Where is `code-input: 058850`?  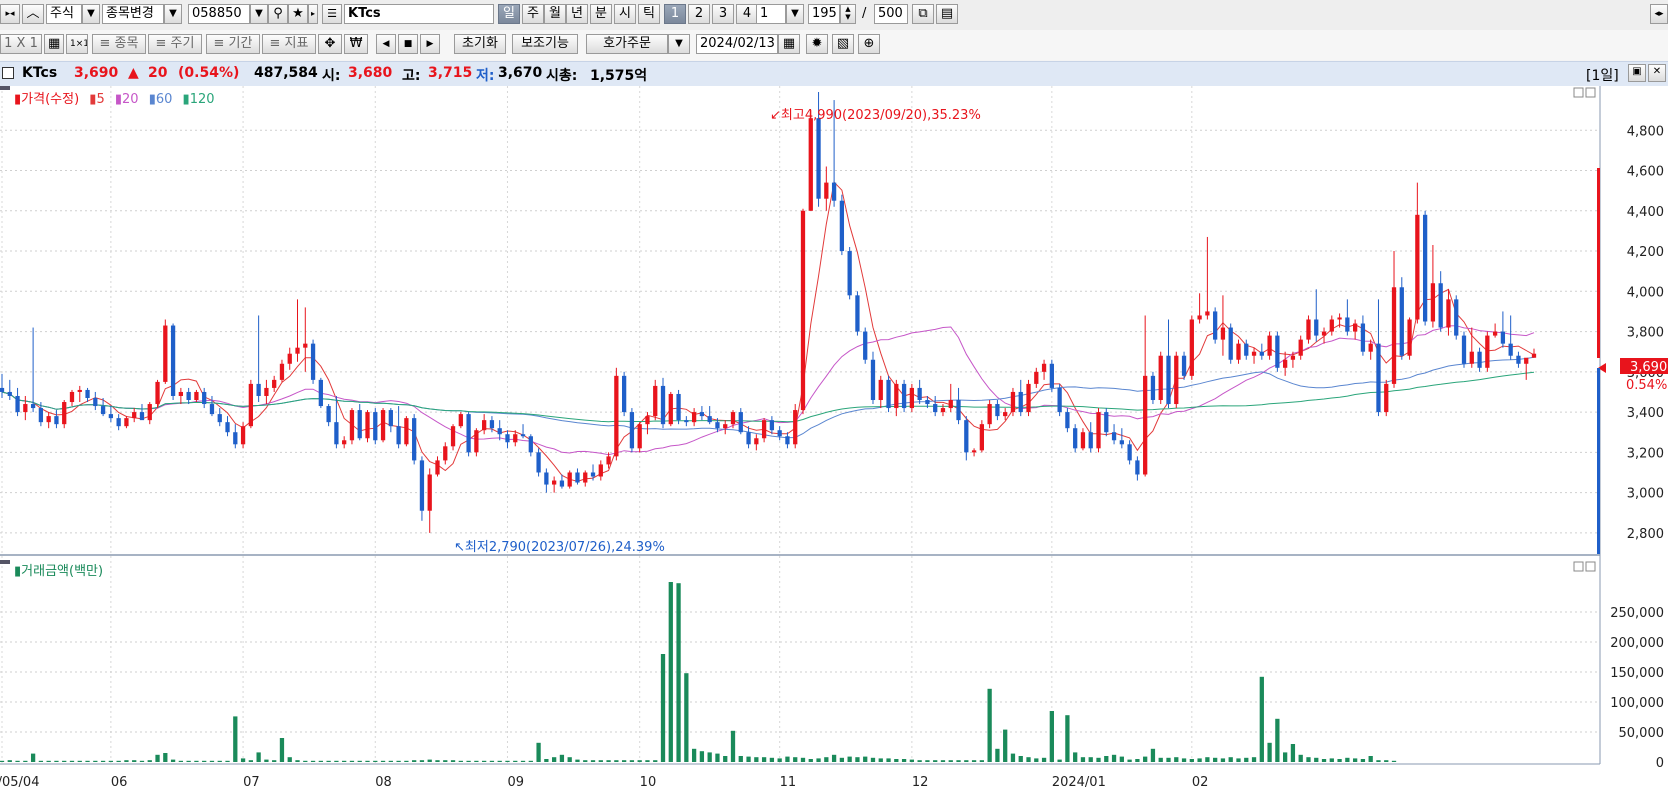 code-input: 058850 is located at coordinates (219, 14).